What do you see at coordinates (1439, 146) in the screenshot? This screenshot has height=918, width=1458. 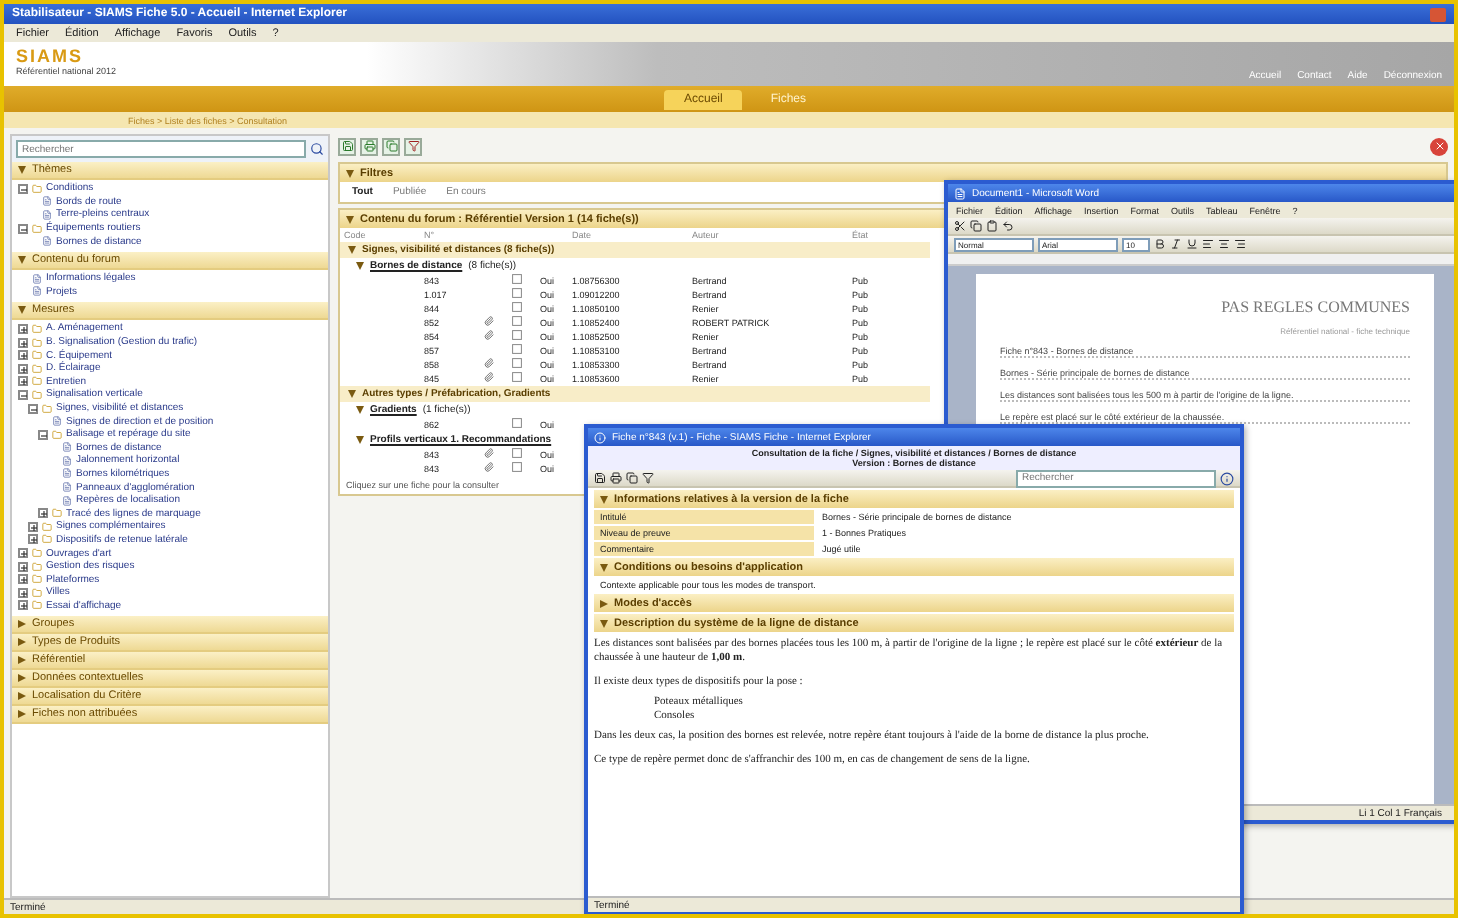 I see `close-icon` at bounding box center [1439, 146].